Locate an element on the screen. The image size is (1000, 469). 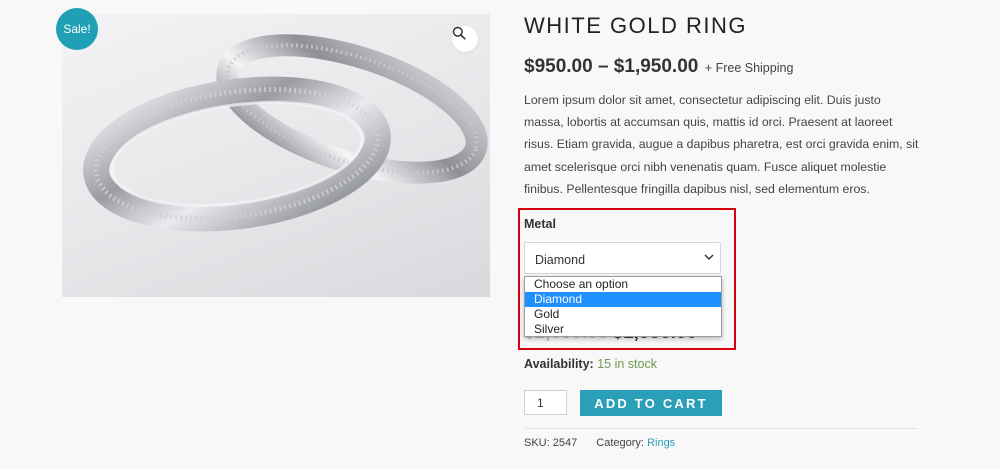
category-link: Rings is located at coordinates (661, 443).